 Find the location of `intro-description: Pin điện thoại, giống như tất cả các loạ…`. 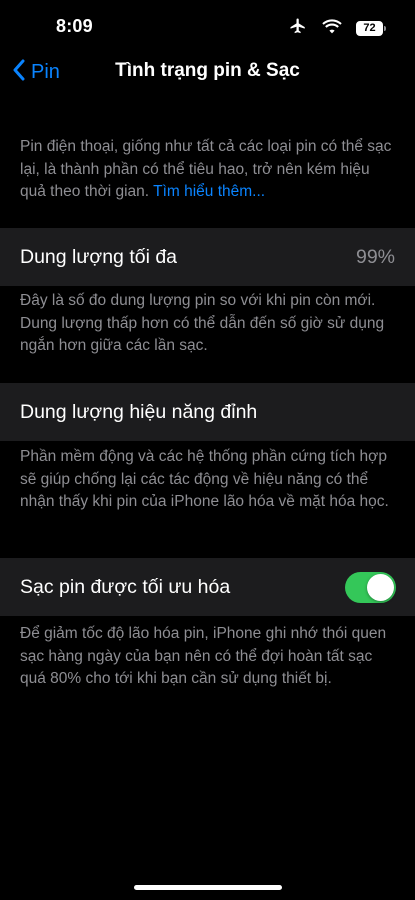

intro-description: Pin điện thoại, giống như tất cả các loạ… is located at coordinates (208, 170).